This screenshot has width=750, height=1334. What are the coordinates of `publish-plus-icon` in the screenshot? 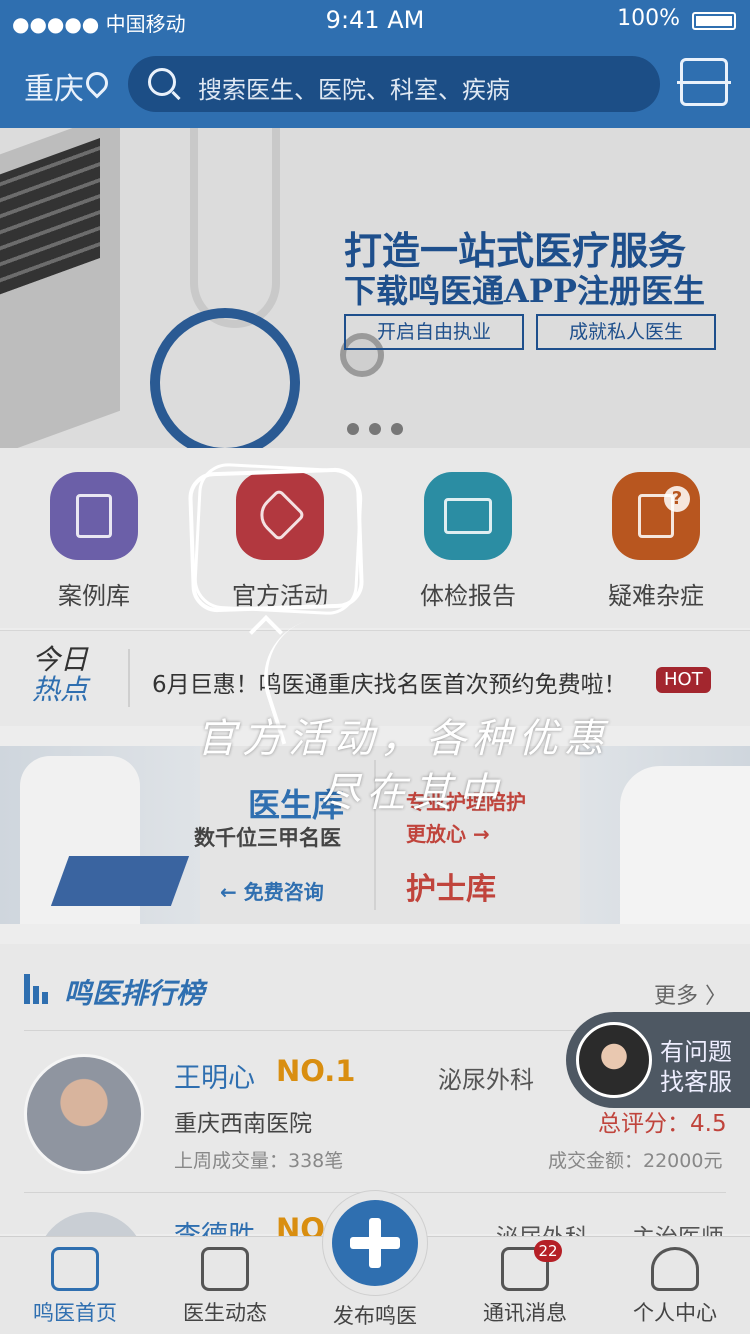 It's located at (375, 1243).